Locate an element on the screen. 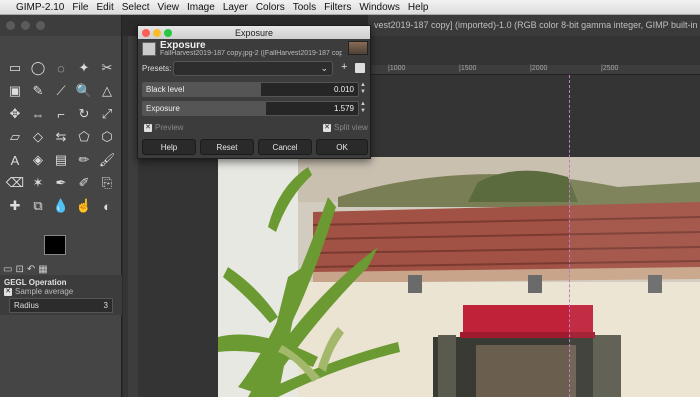  zoom-icon: 🔍 is located at coordinates (84, 91).